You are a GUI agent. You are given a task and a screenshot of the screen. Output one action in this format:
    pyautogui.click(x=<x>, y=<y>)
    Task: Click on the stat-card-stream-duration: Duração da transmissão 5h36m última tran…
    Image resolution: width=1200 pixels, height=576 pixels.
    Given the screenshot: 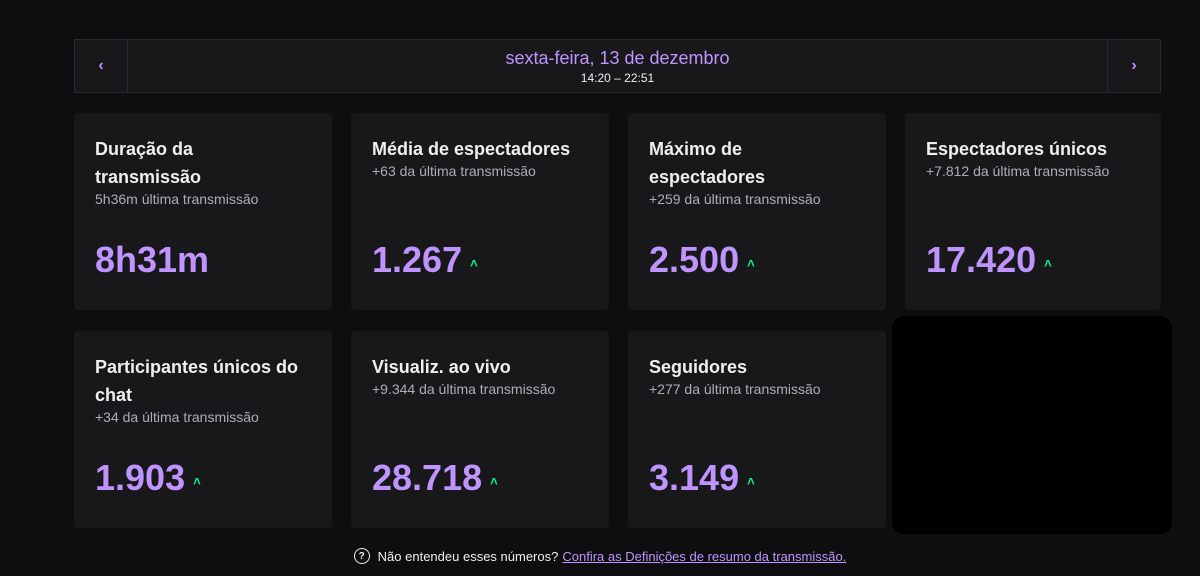 What is the action you would take?
    pyautogui.click(x=203, y=211)
    